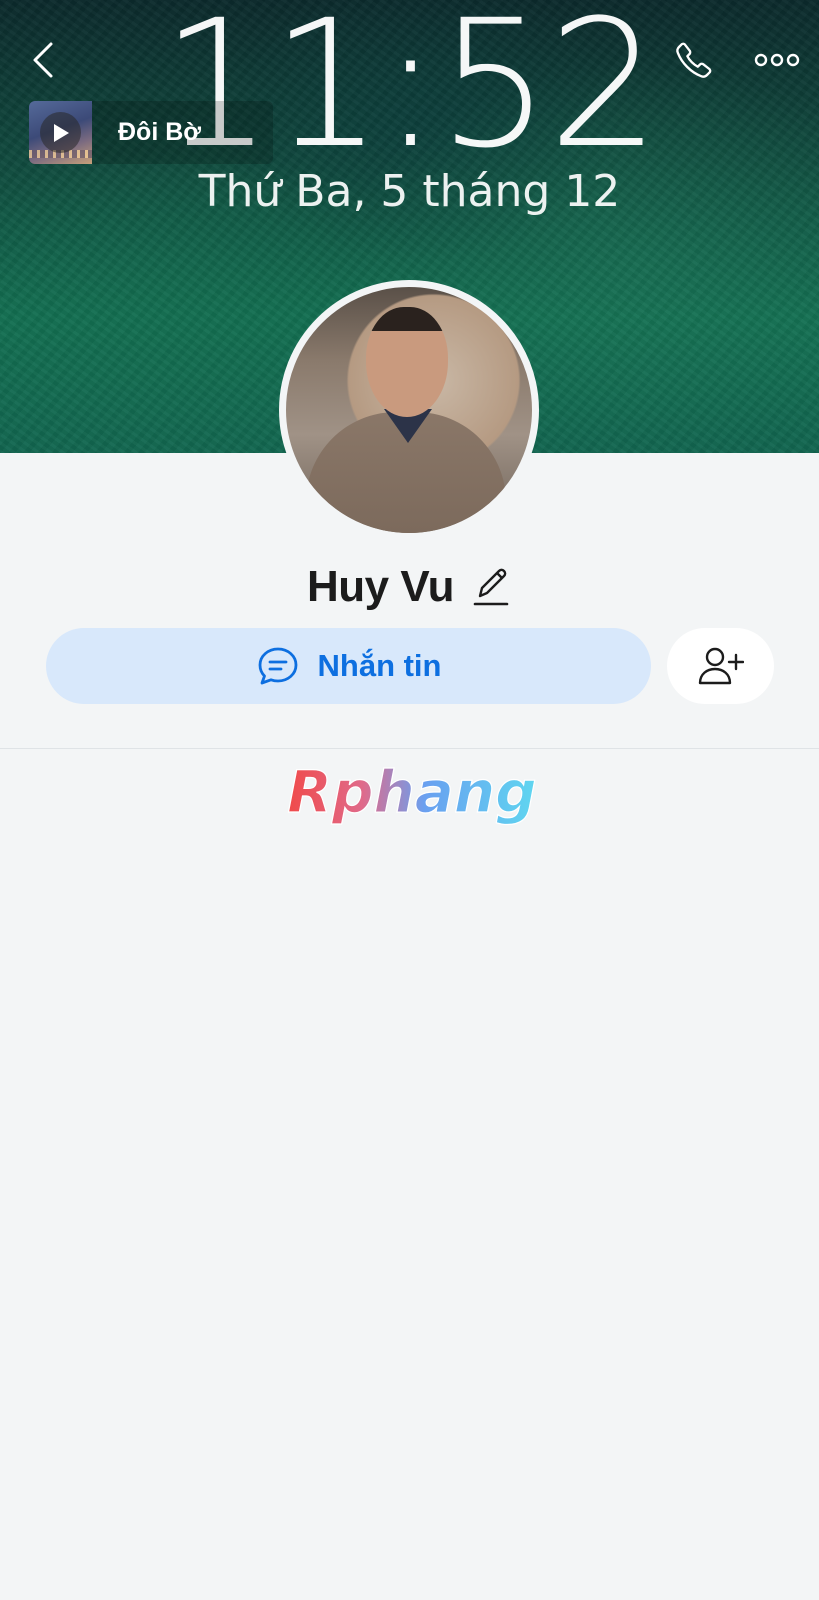  I want to click on more-dots-icon, so click(777, 60).